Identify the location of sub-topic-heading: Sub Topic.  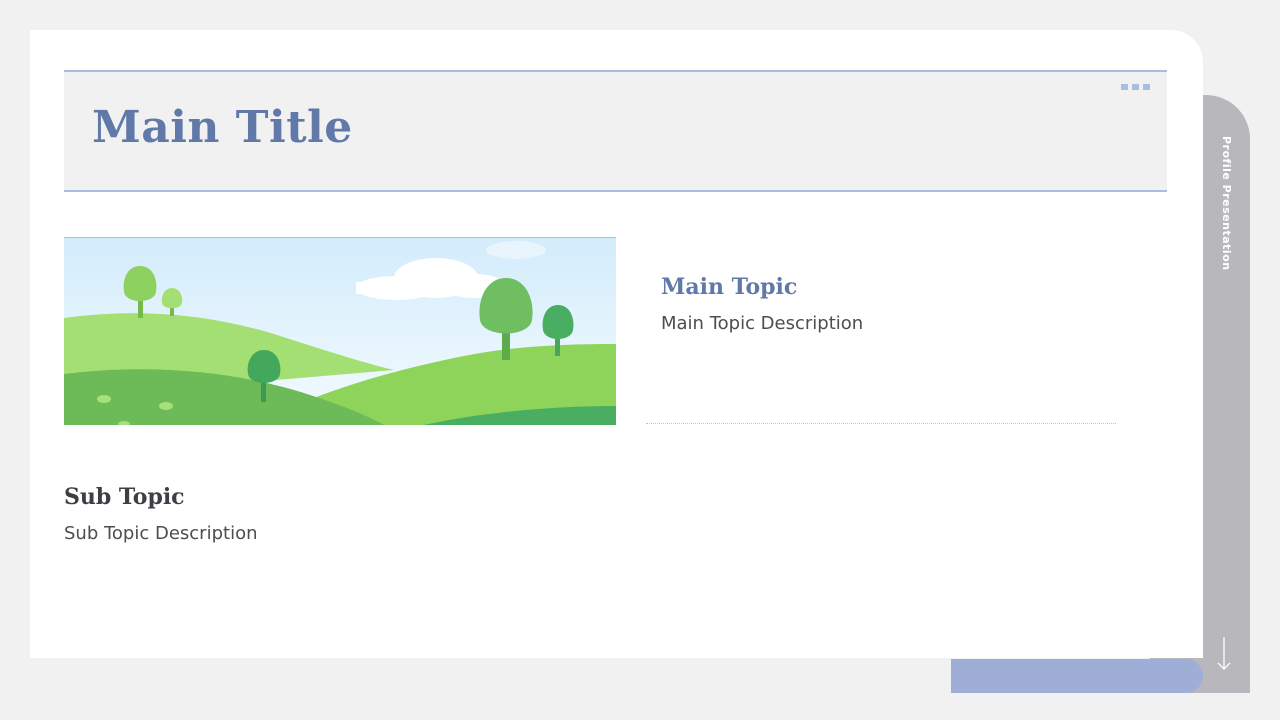
(124, 497).